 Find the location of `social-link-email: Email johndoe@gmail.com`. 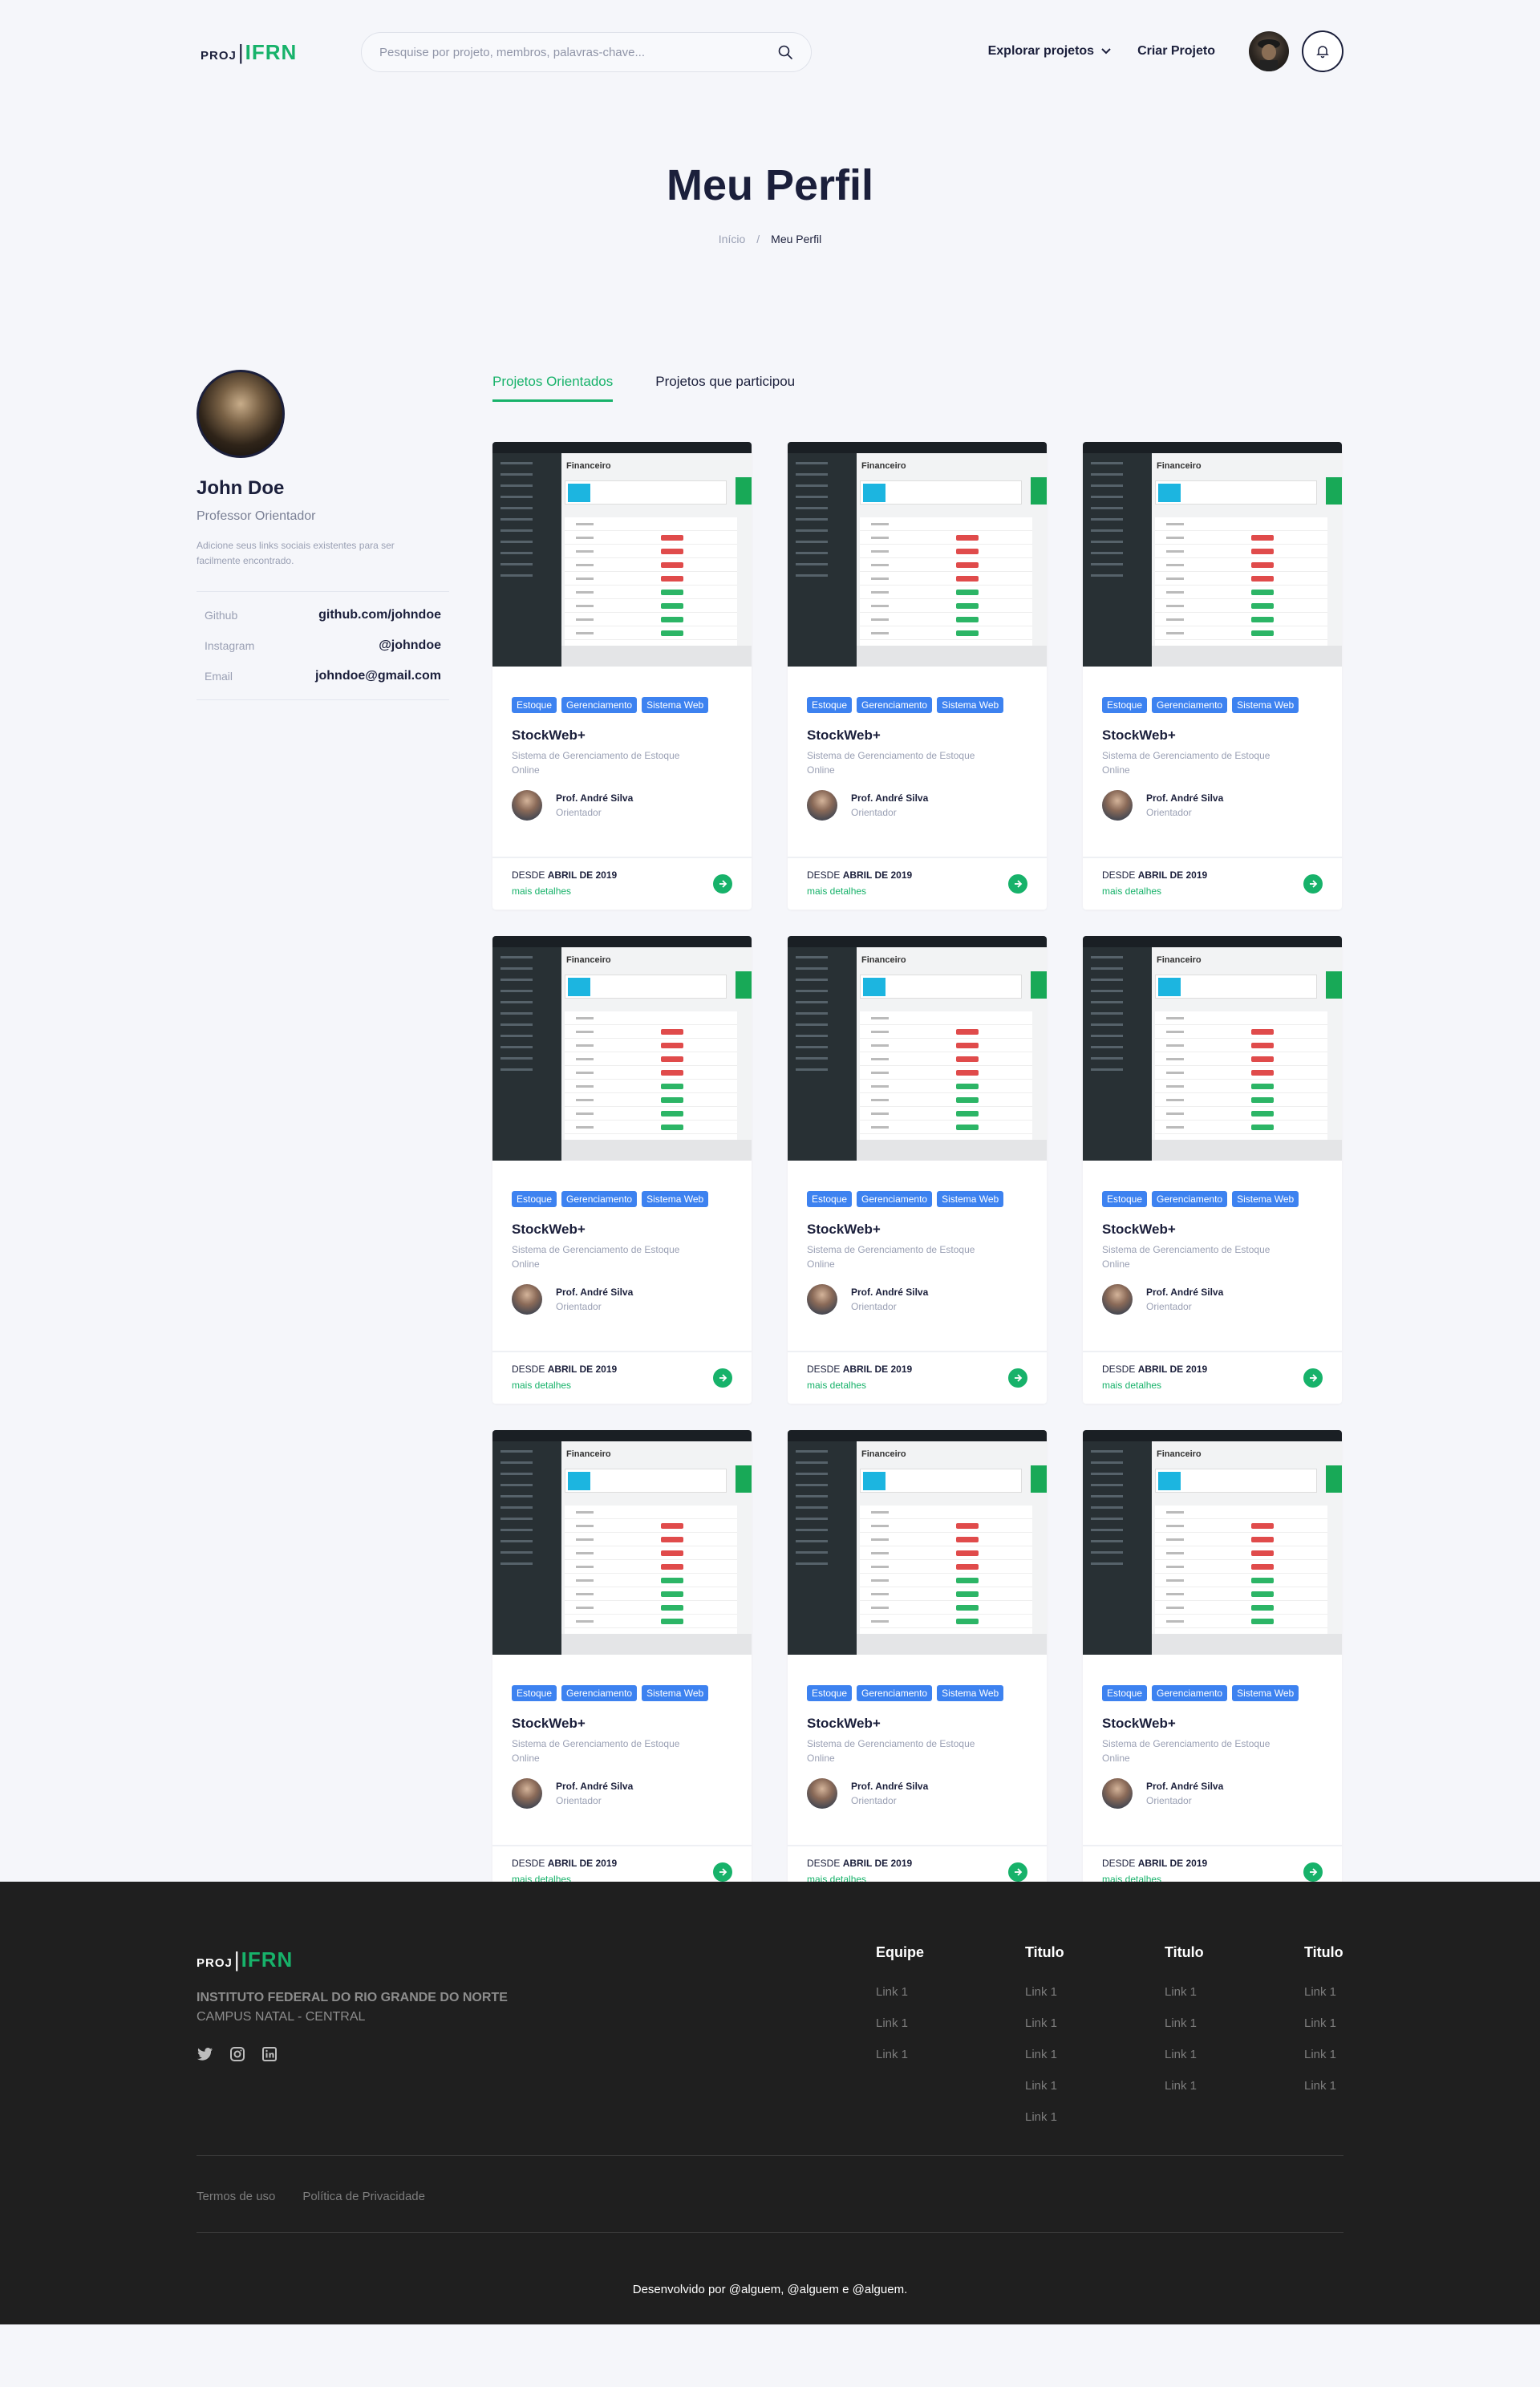

social-link-email: Email johndoe@gmail.com is located at coordinates (323, 676).